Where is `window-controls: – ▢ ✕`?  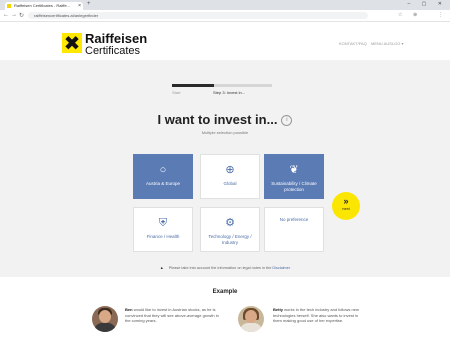 window-controls: – ▢ ✕ is located at coordinates (427, 4).